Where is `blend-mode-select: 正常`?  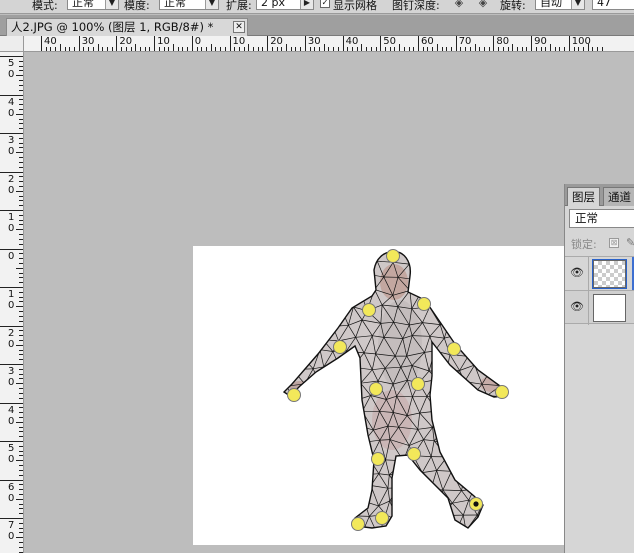 blend-mode-select: 正常 is located at coordinates (601, 218).